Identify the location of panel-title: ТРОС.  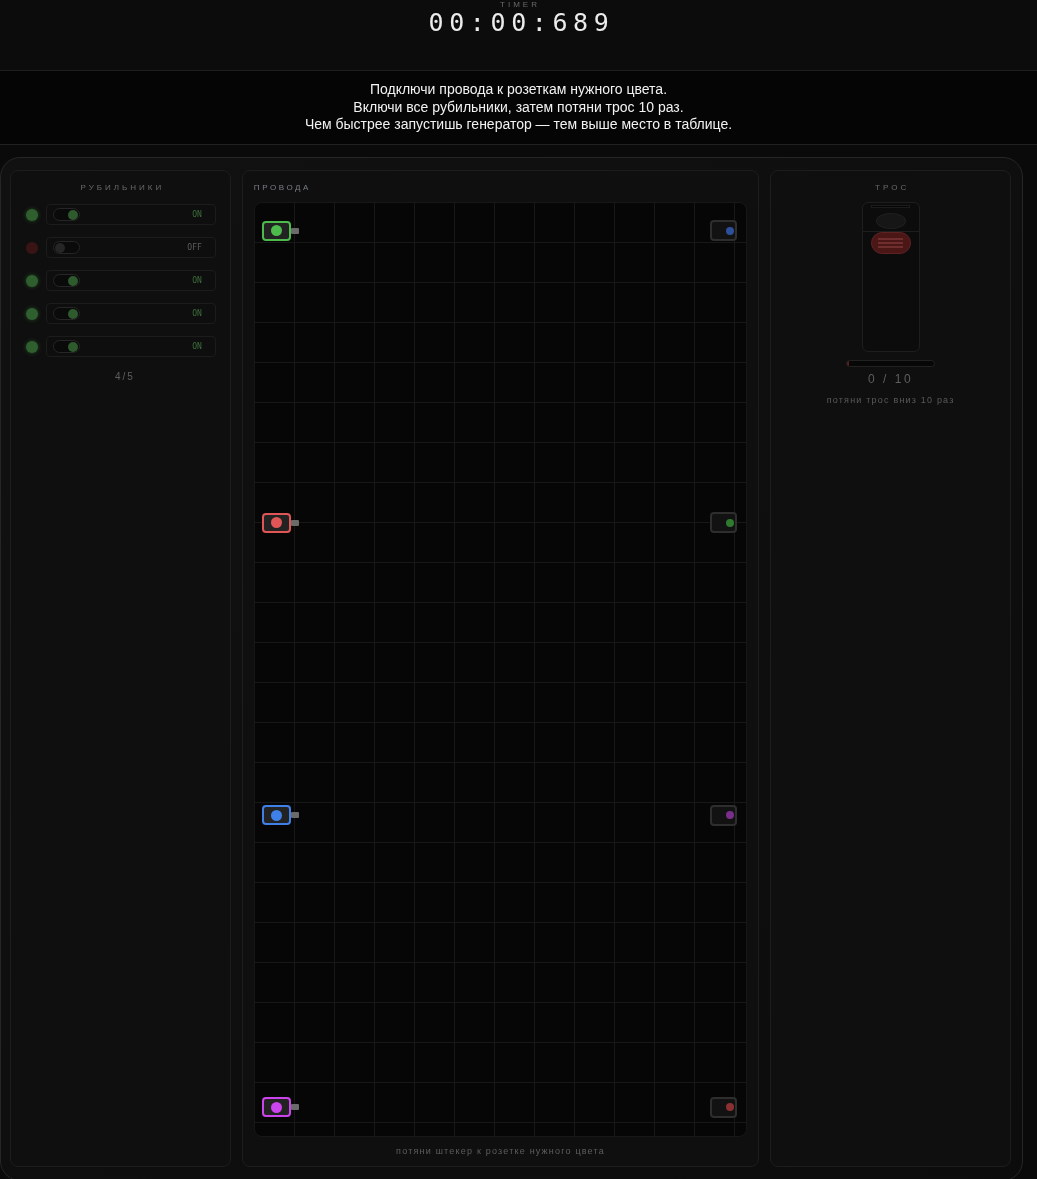
(892, 188).